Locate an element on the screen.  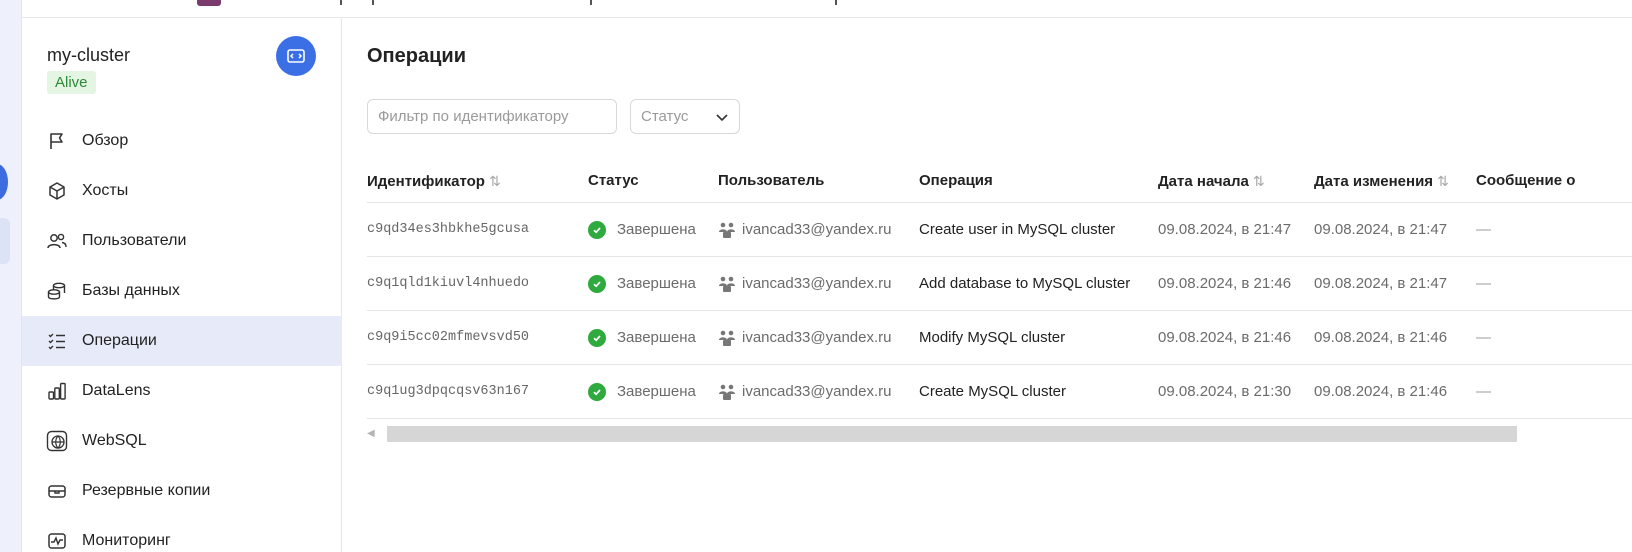
operations-list-icon is located at coordinates (57, 341).